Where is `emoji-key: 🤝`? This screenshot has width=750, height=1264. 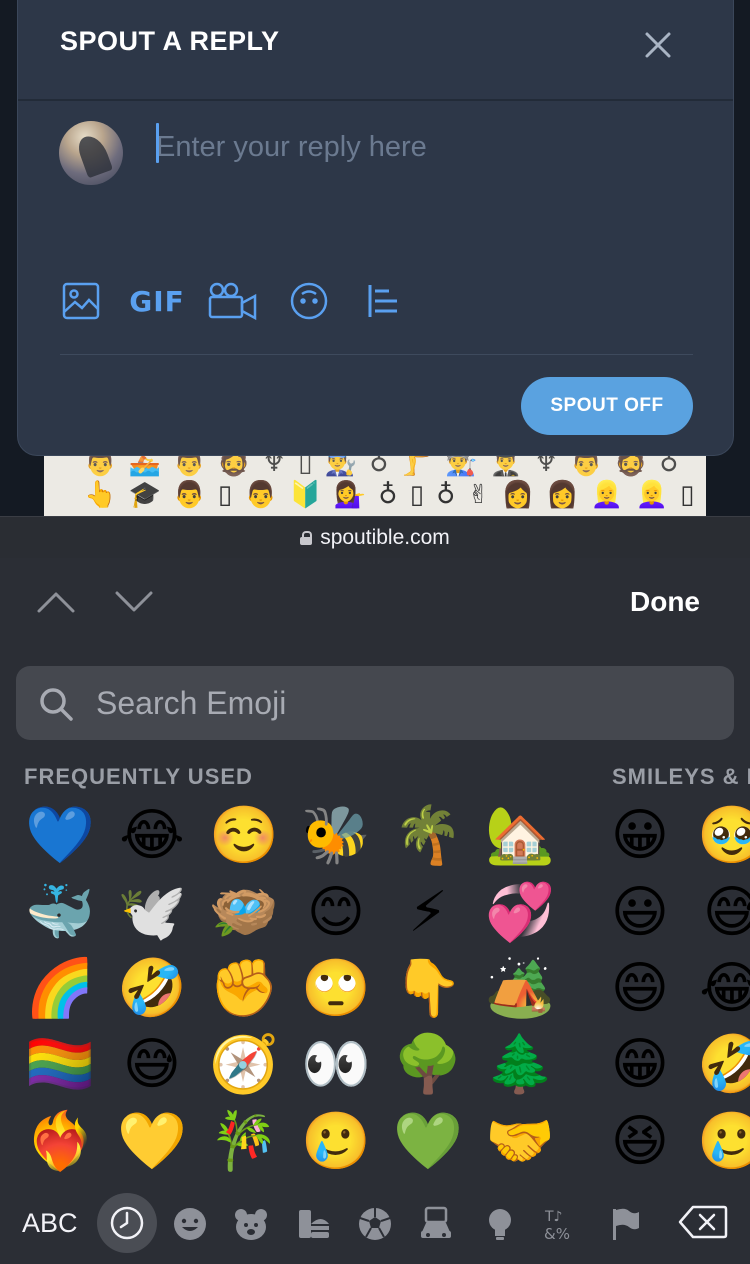
emoji-key: 🤝 is located at coordinates (520, 1142).